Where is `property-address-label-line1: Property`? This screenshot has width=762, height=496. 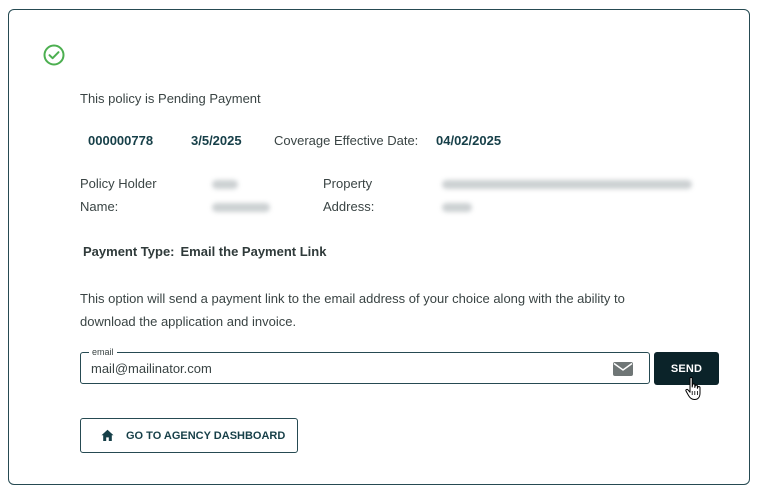
property-address-label-line1: Property is located at coordinates (348, 183).